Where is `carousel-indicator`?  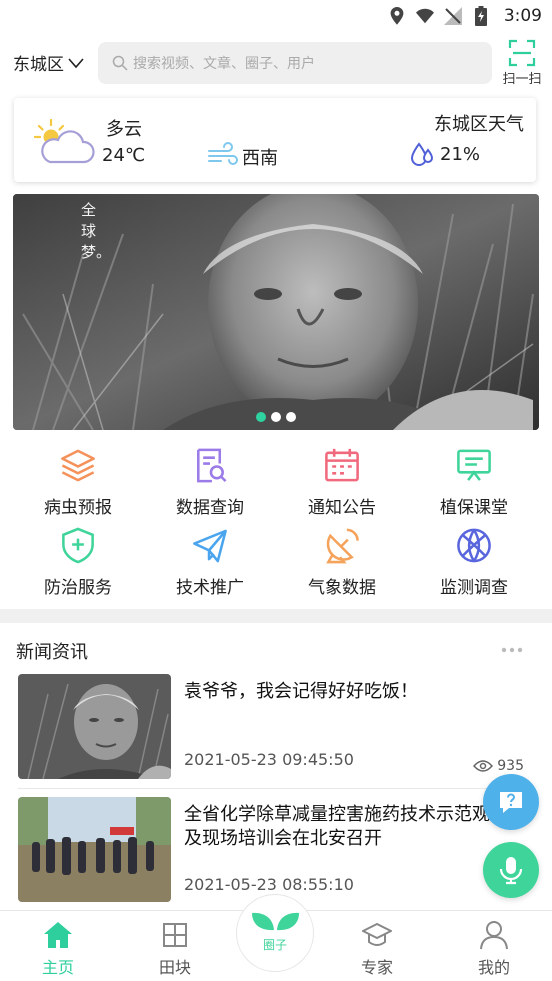 carousel-indicator is located at coordinates (276, 417).